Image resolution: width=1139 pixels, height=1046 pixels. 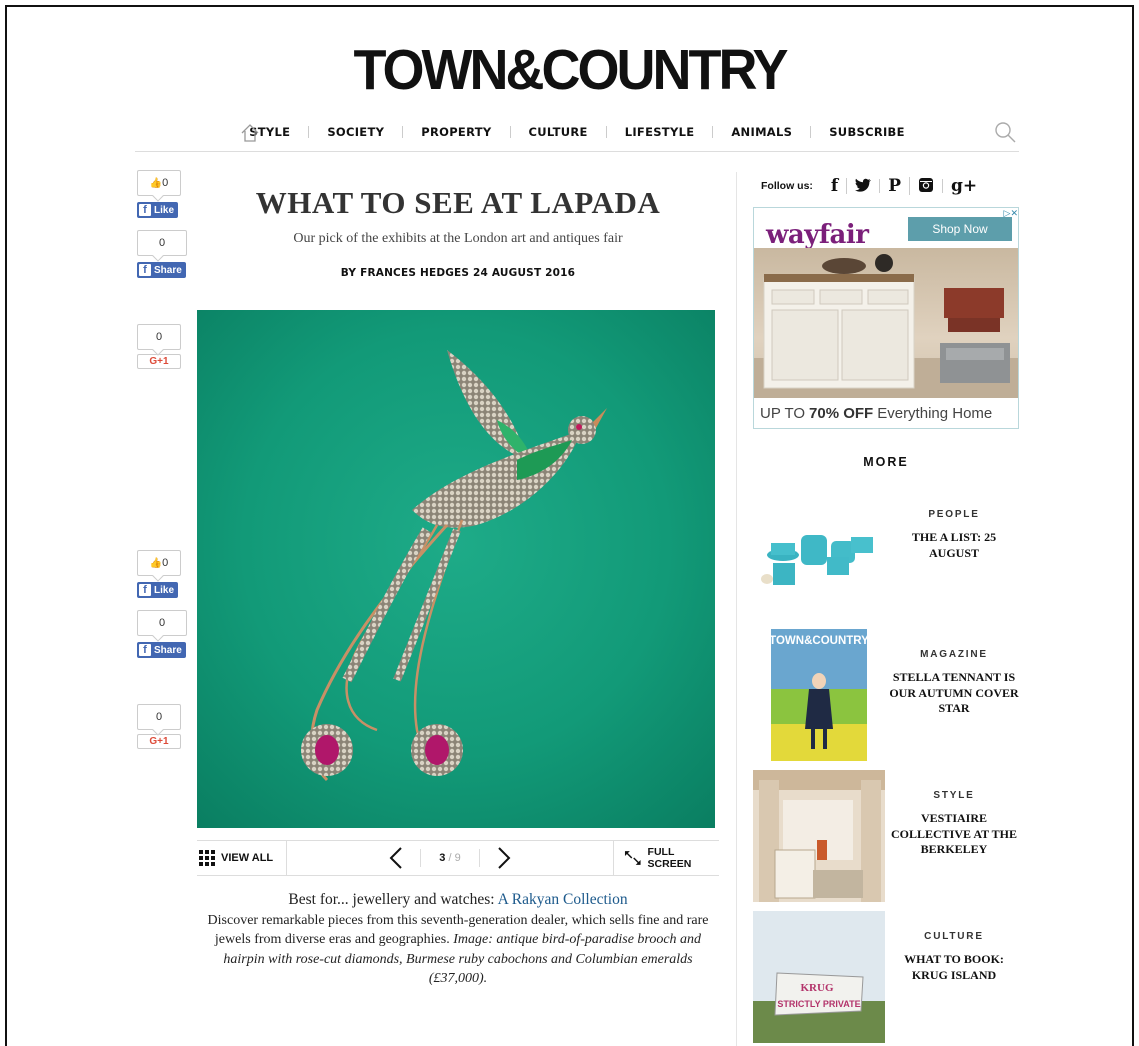 What do you see at coordinates (925, 186) in the screenshot?
I see `instagram-icon` at bounding box center [925, 186].